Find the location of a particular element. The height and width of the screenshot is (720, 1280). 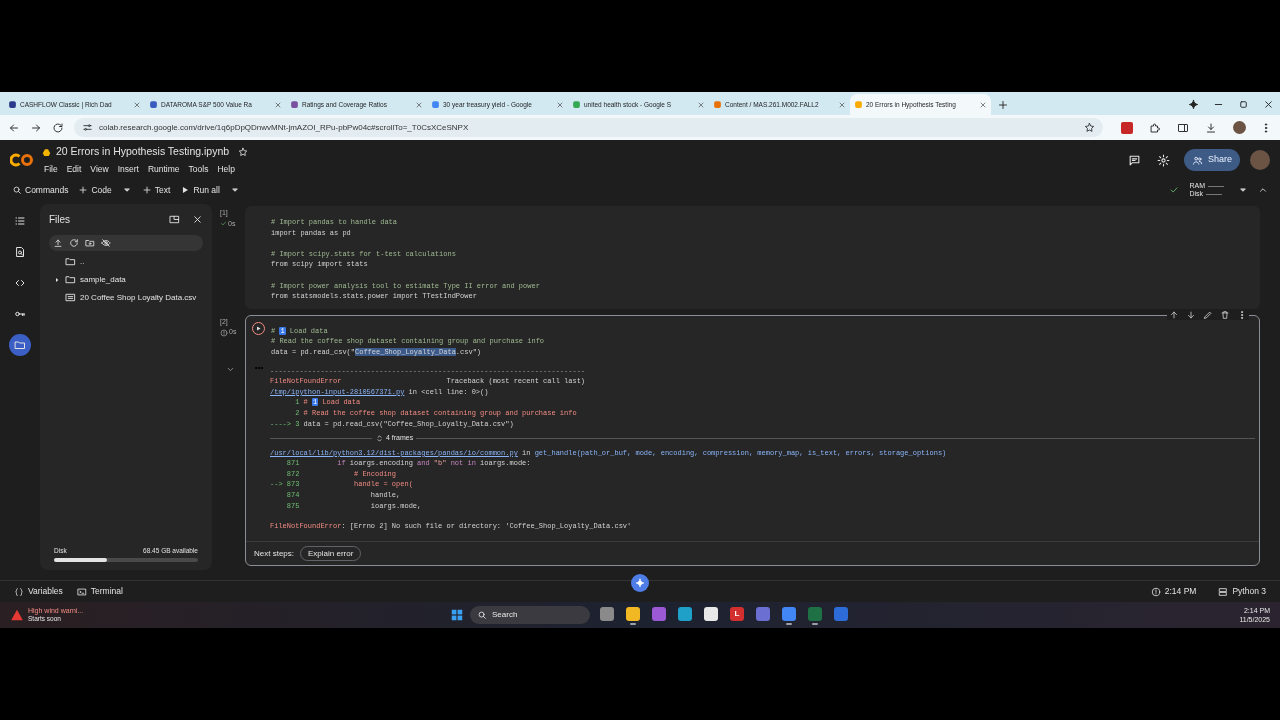

toolbar-button: Commands is located at coordinates (40, 190).